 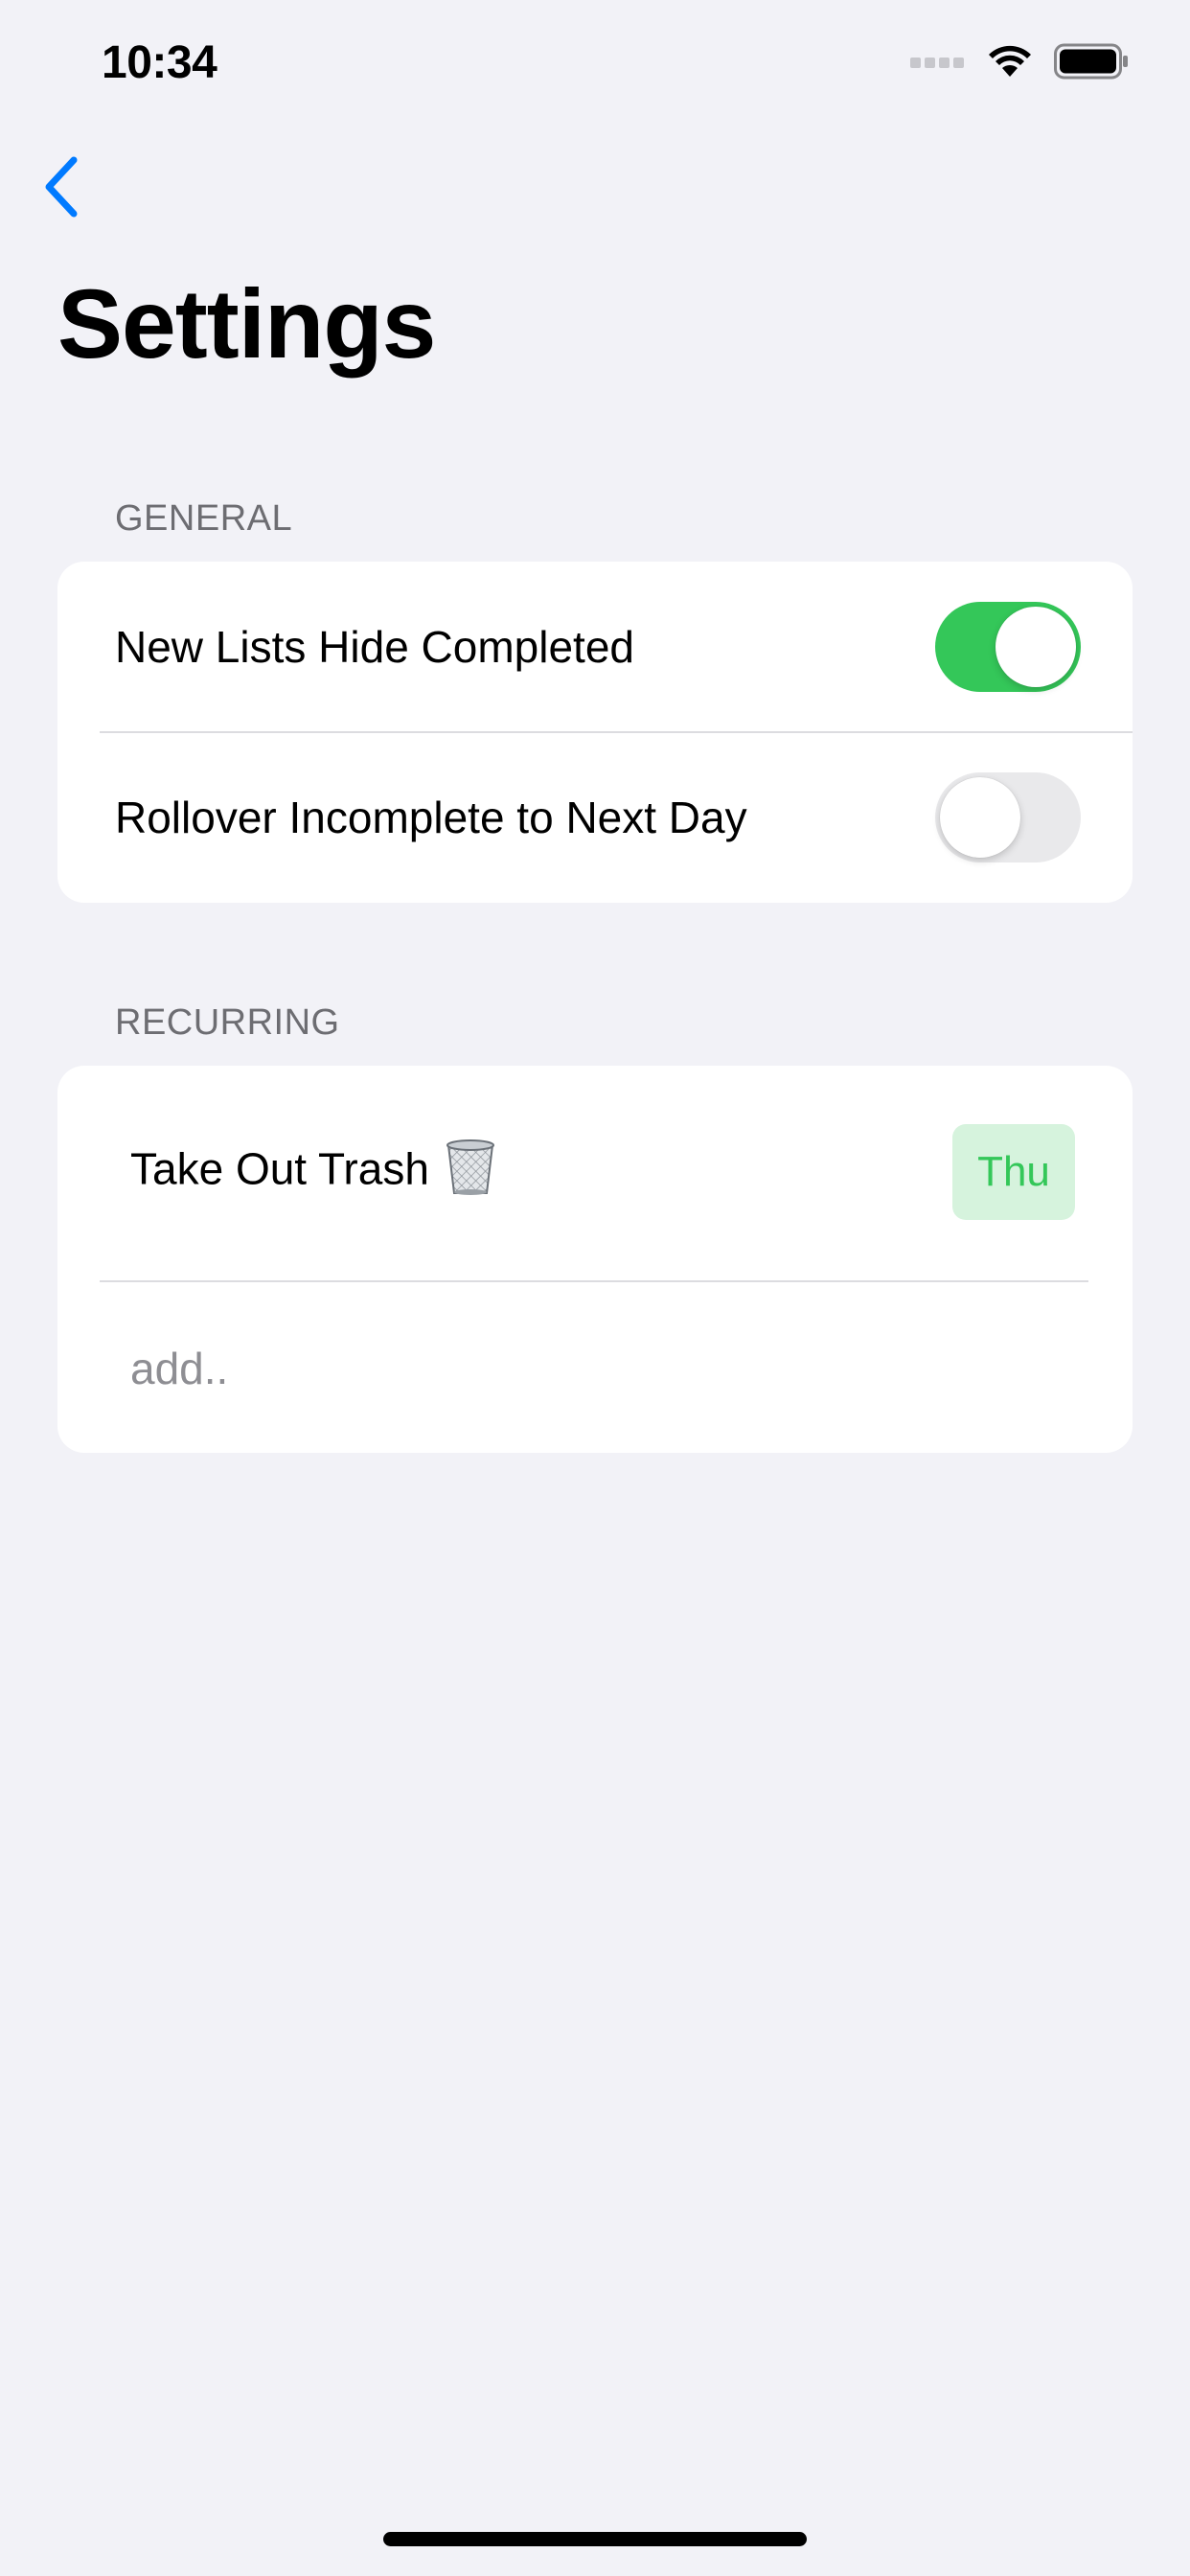 I want to click on recurring-section-header: RECURRING, so click(x=228, y=1023).